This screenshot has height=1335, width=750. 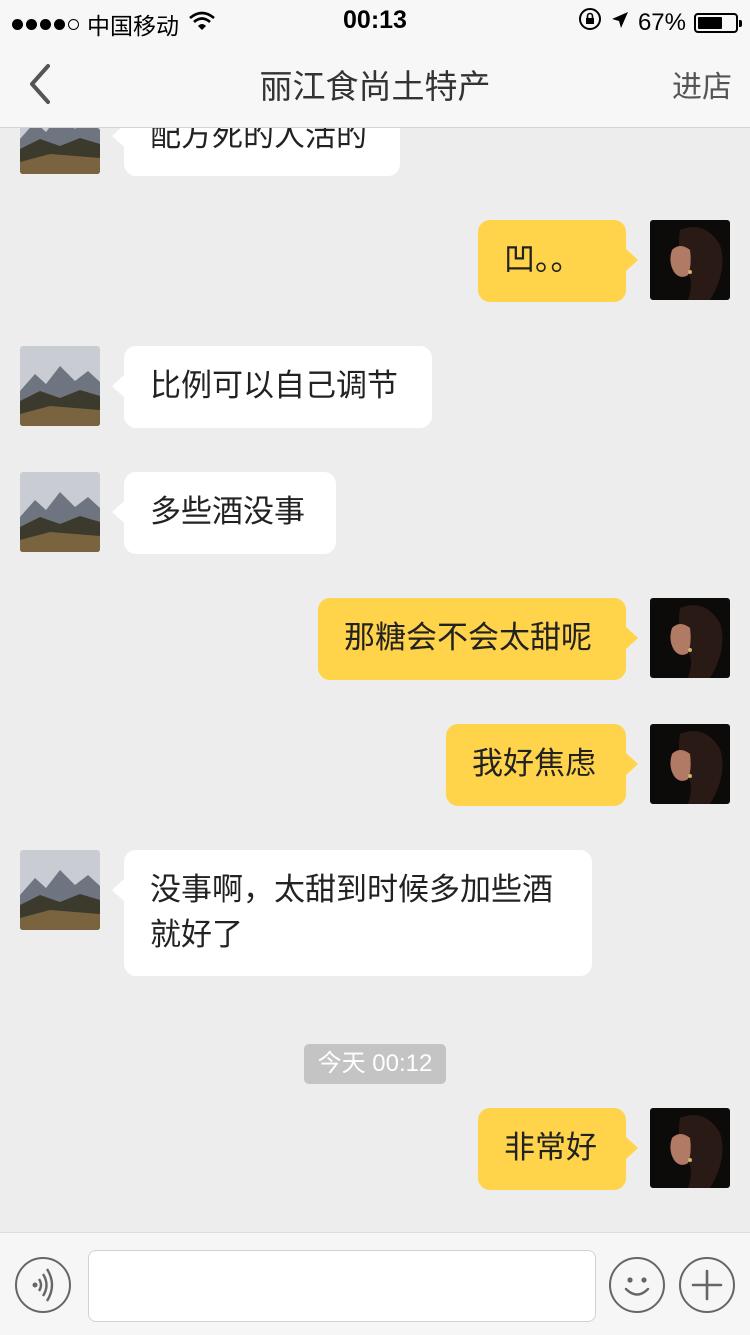 I want to click on input-bar, so click(x=375, y=1283).